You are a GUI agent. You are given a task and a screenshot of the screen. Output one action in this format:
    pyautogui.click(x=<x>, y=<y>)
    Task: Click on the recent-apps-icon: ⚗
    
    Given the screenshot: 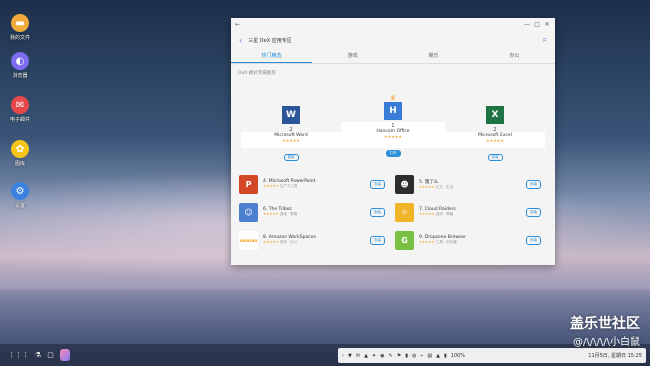 What is the action you would take?
    pyautogui.click(x=38, y=355)
    